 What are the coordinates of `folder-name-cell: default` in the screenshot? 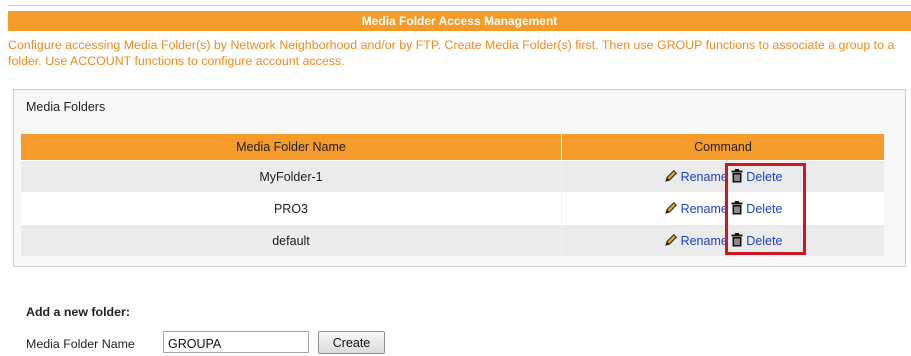 It's located at (291, 240).